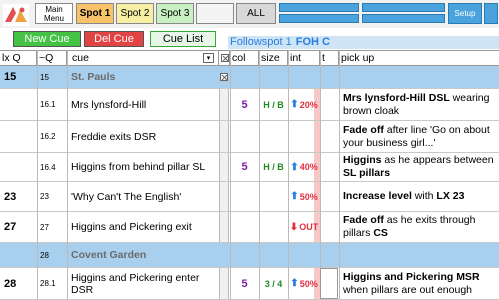 The height and width of the screenshot is (300, 499). What do you see at coordinates (304, 227) in the screenshot?
I see `intensity-value: ⬇ OUT` at bounding box center [304, 227].